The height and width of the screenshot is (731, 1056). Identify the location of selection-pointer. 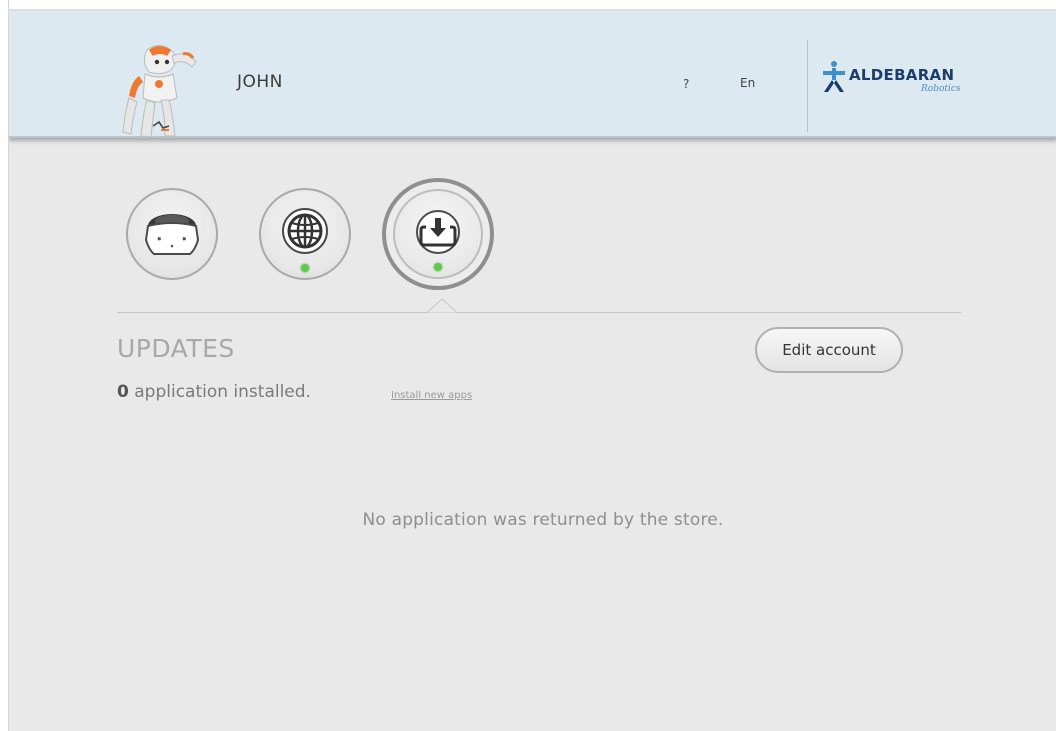
(442, 305).